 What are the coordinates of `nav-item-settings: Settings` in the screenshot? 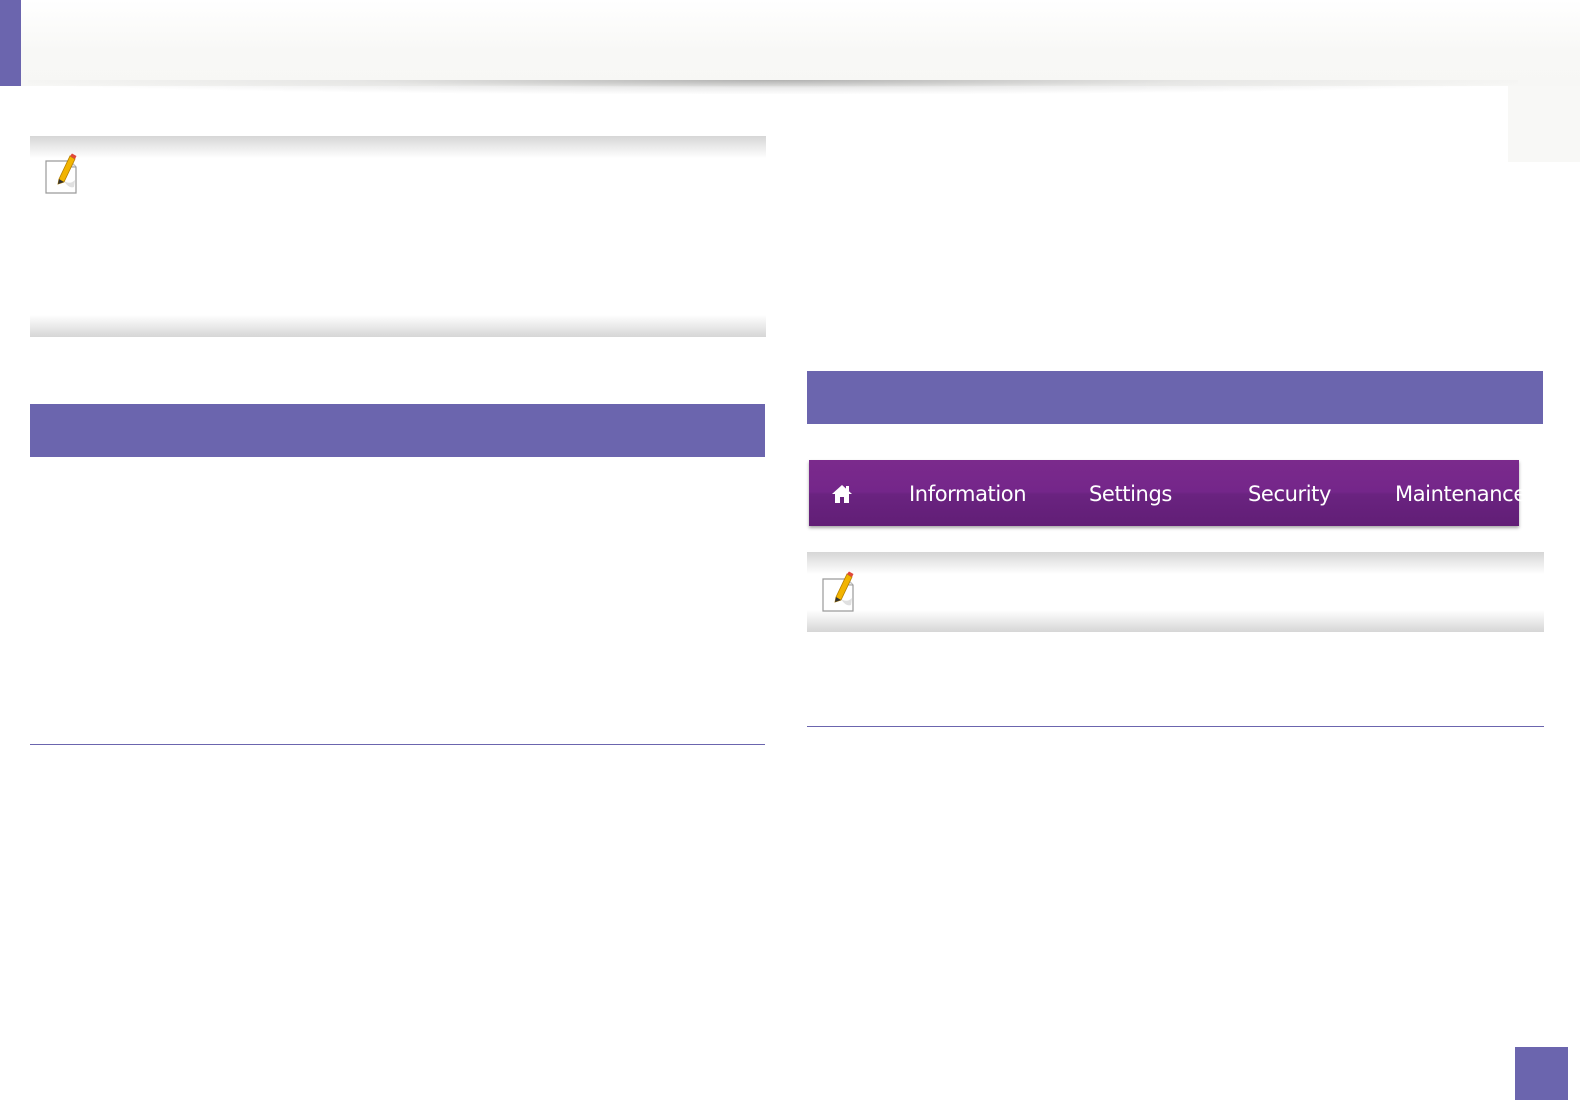 It's located at (1130, 494).